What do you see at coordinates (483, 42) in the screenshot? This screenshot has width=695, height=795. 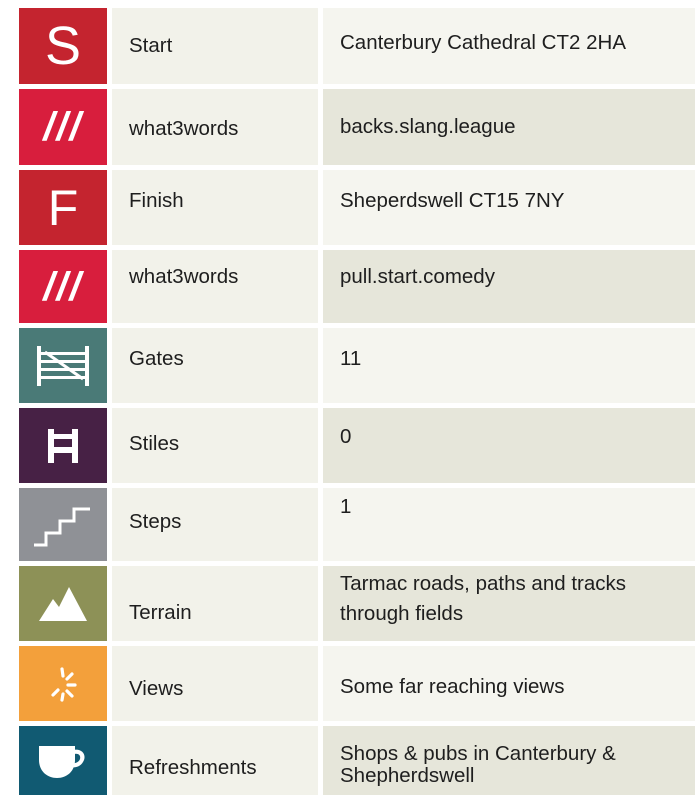 I see `row-value: Canterbury Cathedral CT2 2HA` at bounding box center [483, 42].